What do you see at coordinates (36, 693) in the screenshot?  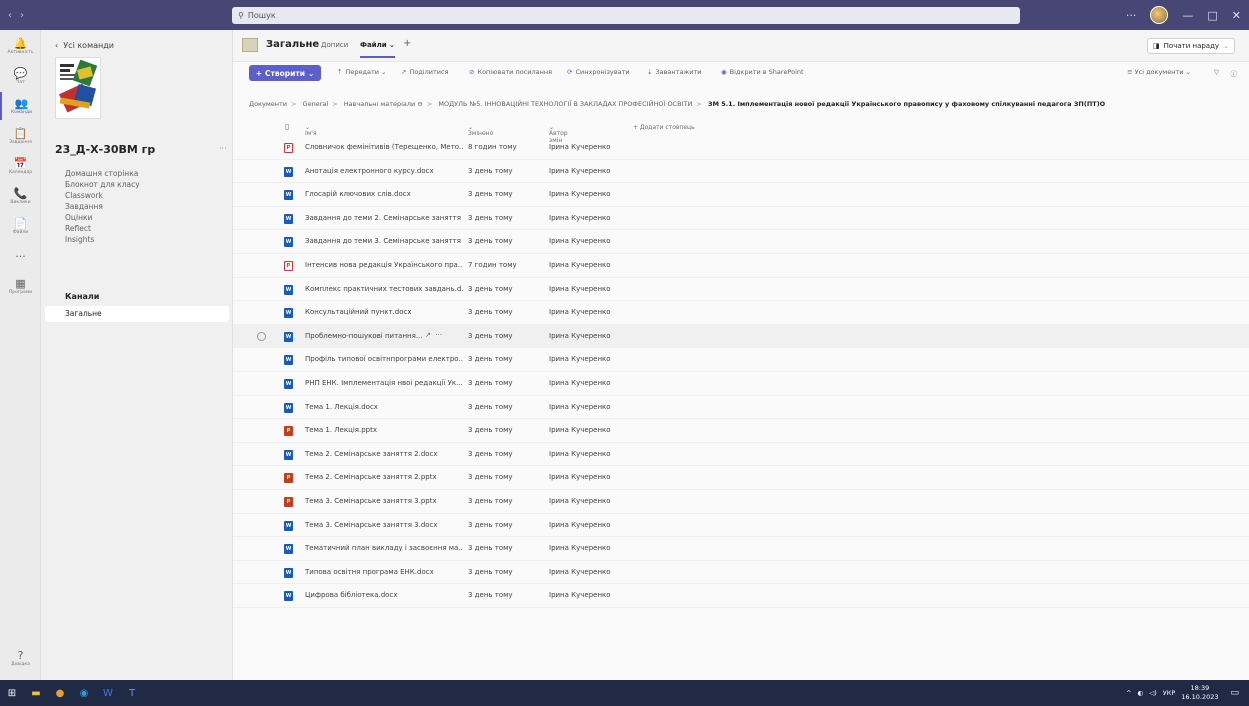 I see `file-explorer-icon: ▬` at bounding box center [36, 693].